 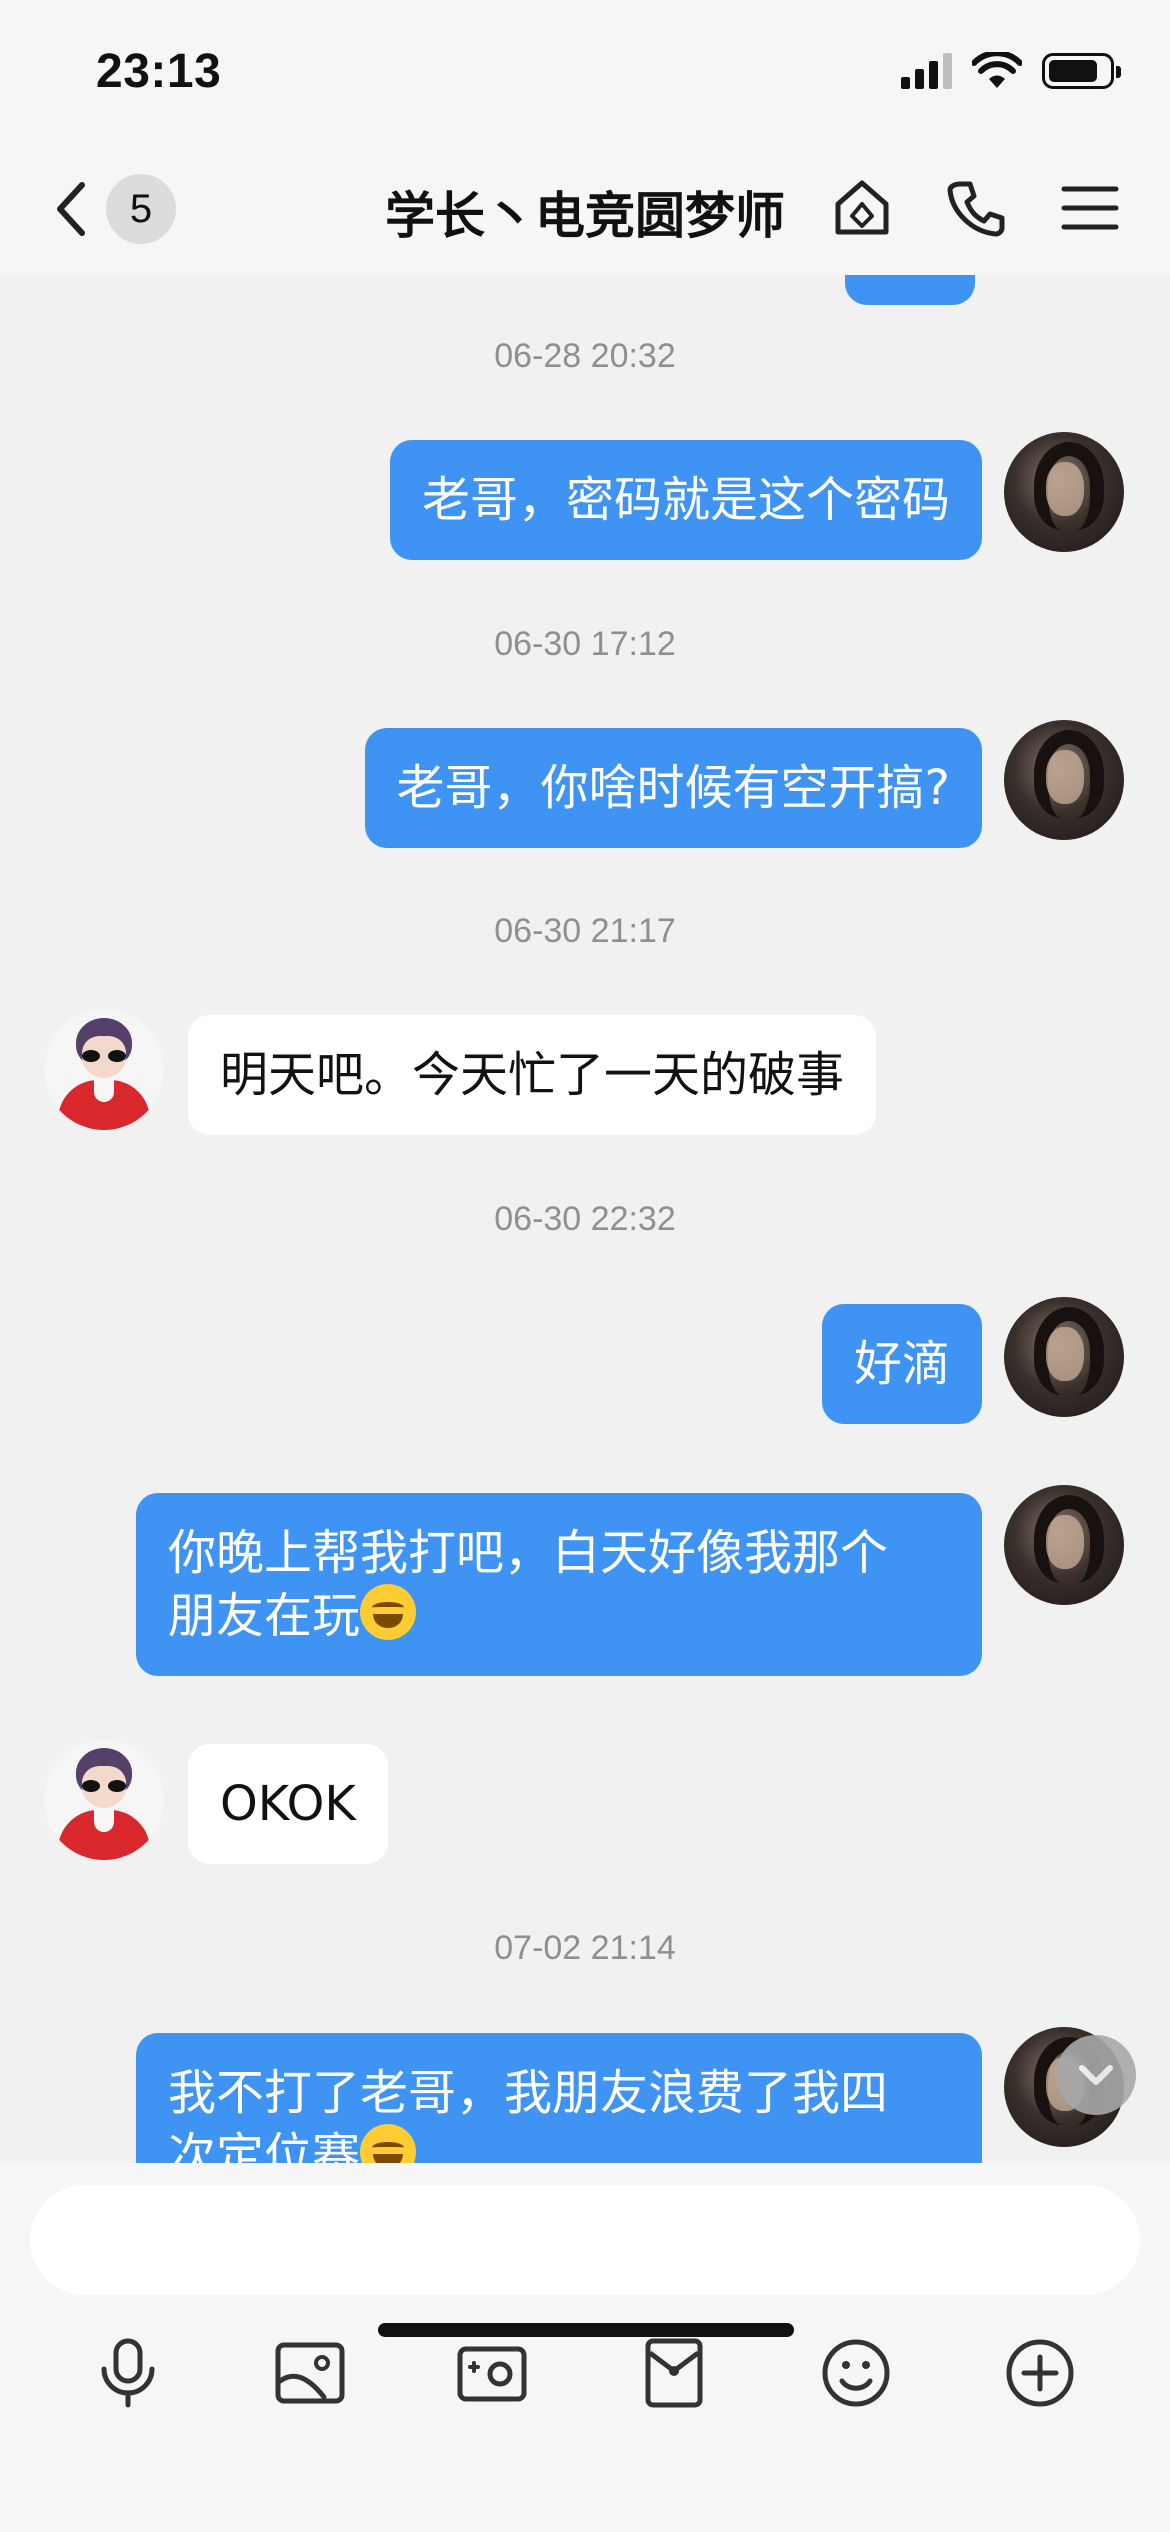 What do you see at coordinates (586, 2330) in the screenshot?
I see `home-indicator` at bounding box center [586, 2330].